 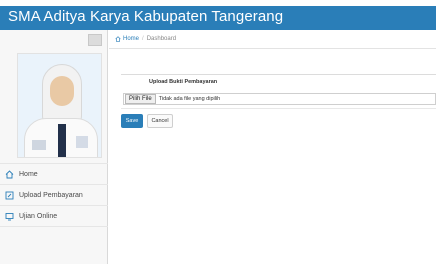 I want to click on sidebar-item-home: Home, so click(x=54, y=174).